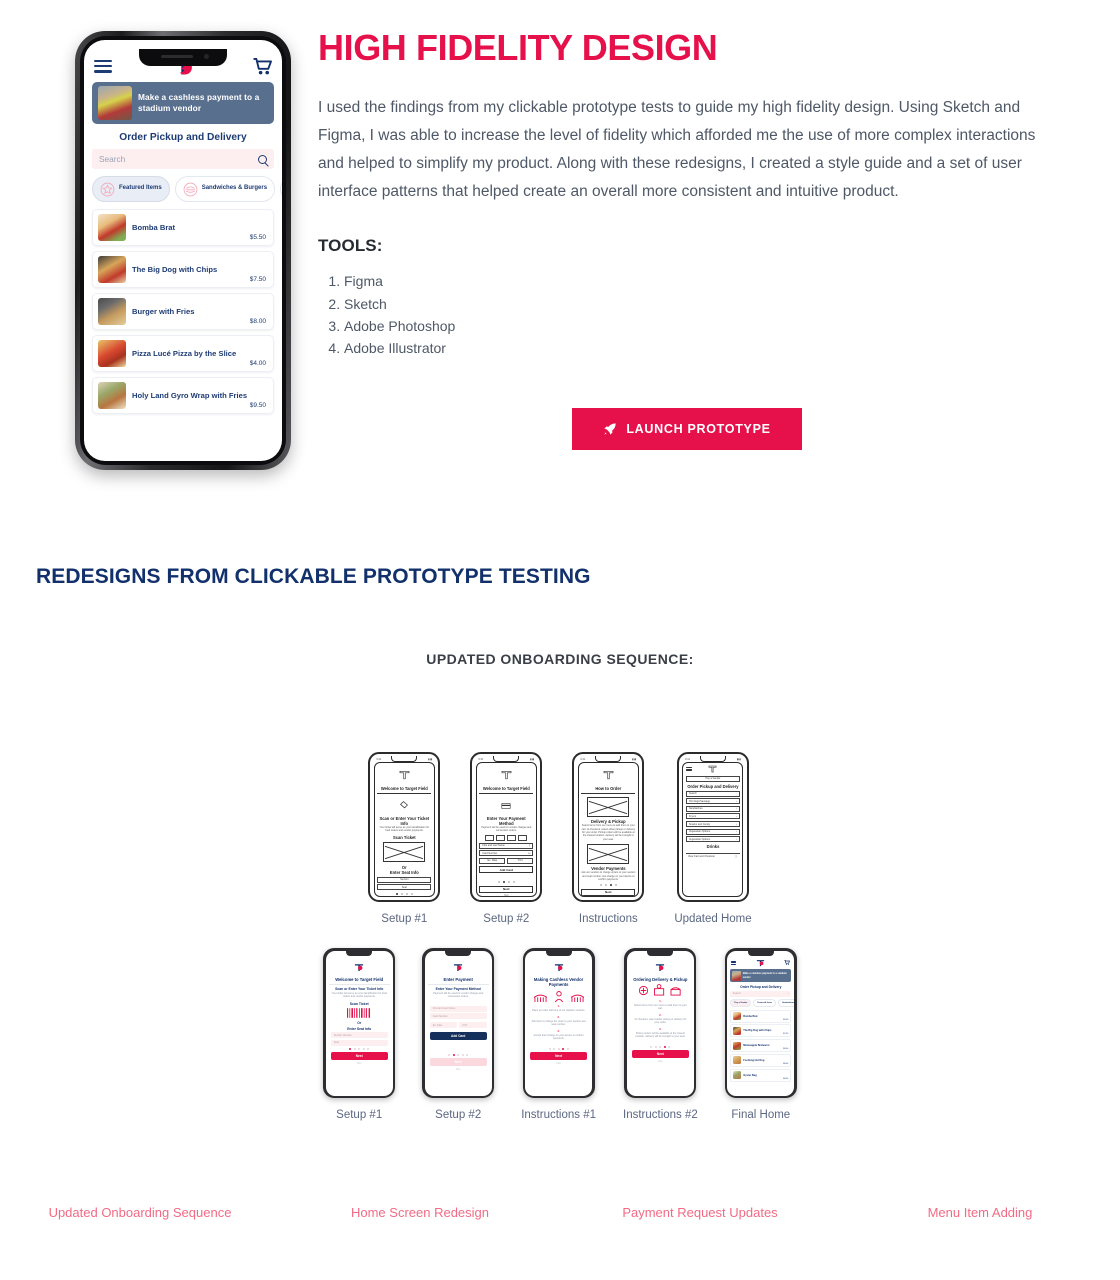 This screenshot has height=1280, width=1120. Describe the element at coordinates (183, 395) in the screenshot. I see `list-item: Holy Land Gyro Wrap with Fries $9.50` at that location.